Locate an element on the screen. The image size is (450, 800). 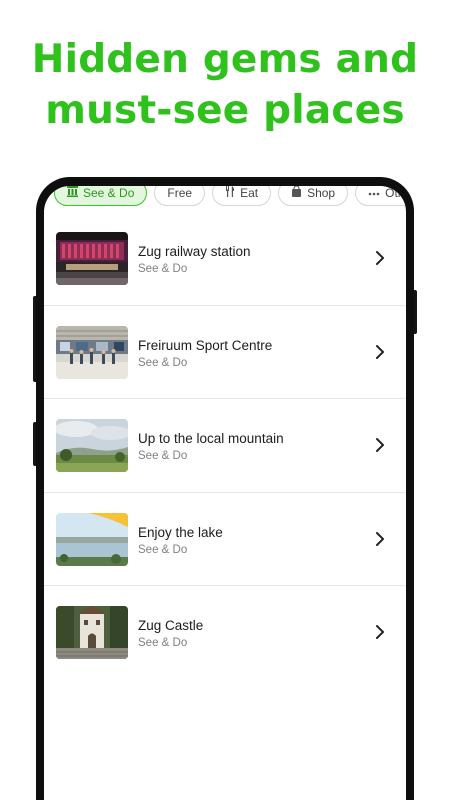
place-title: Up to the local mountain is located at coordinates (211, 438).